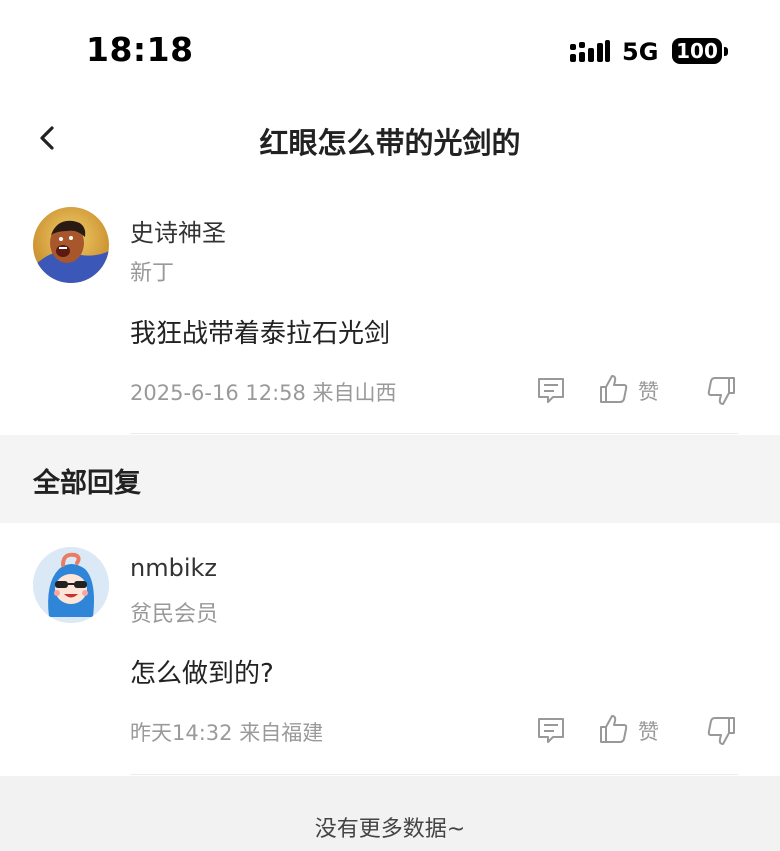 The height and width of the screenshot is (851, 780). What do you see at coordinates (390, 479) in the screenshot?
I see `replies-section-header: 全部回复` at bounding box center [390, 479].